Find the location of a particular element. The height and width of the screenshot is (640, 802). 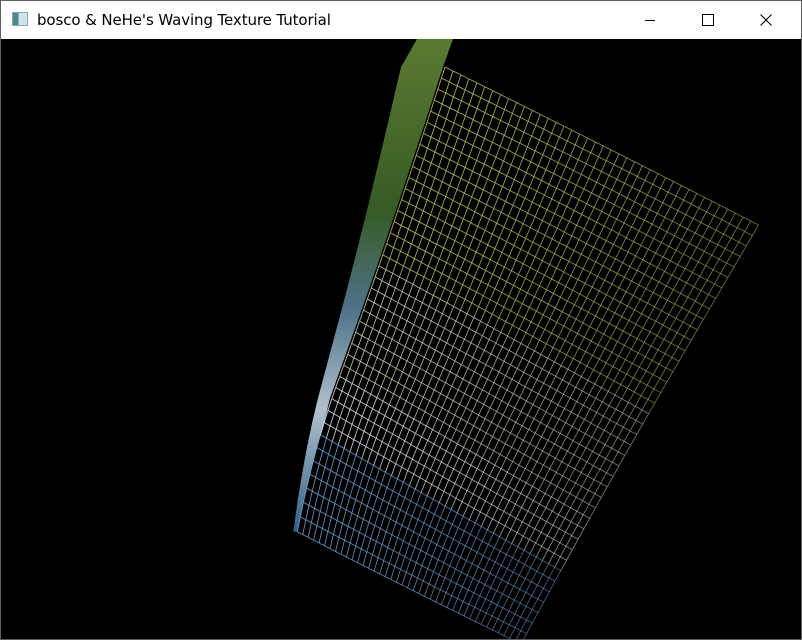

title-bar: bosco & NeHe's Waving Texture Tutorial is located at coordinates (401, 20).